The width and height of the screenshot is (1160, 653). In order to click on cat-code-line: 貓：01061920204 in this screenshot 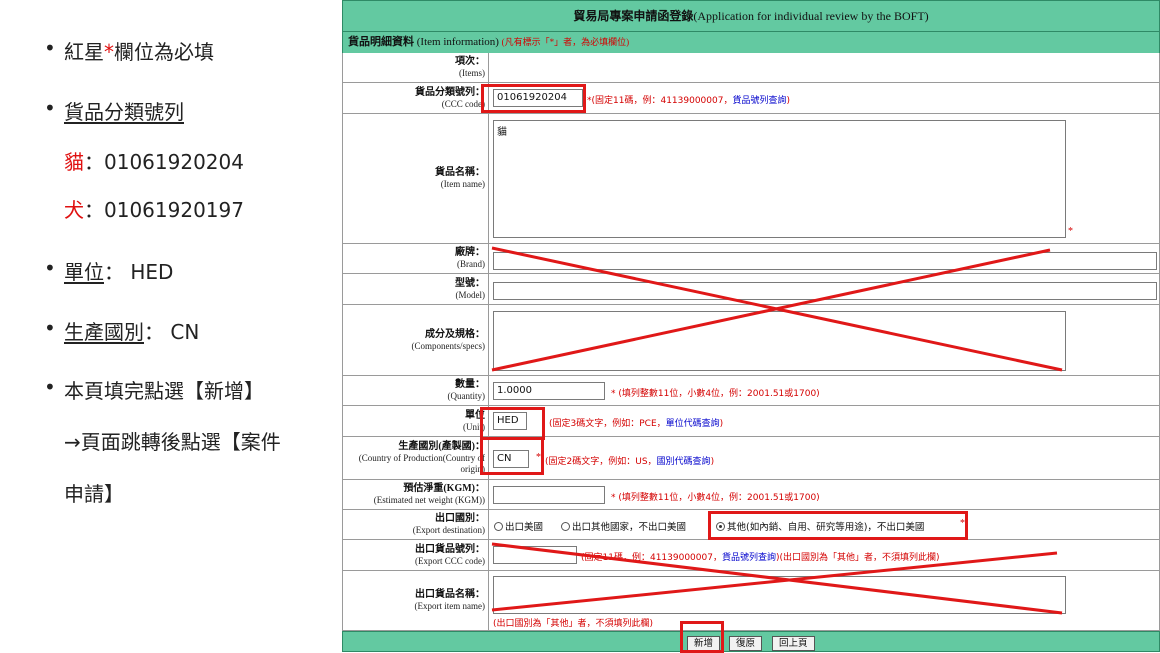, I will do `click(154, 162)`.